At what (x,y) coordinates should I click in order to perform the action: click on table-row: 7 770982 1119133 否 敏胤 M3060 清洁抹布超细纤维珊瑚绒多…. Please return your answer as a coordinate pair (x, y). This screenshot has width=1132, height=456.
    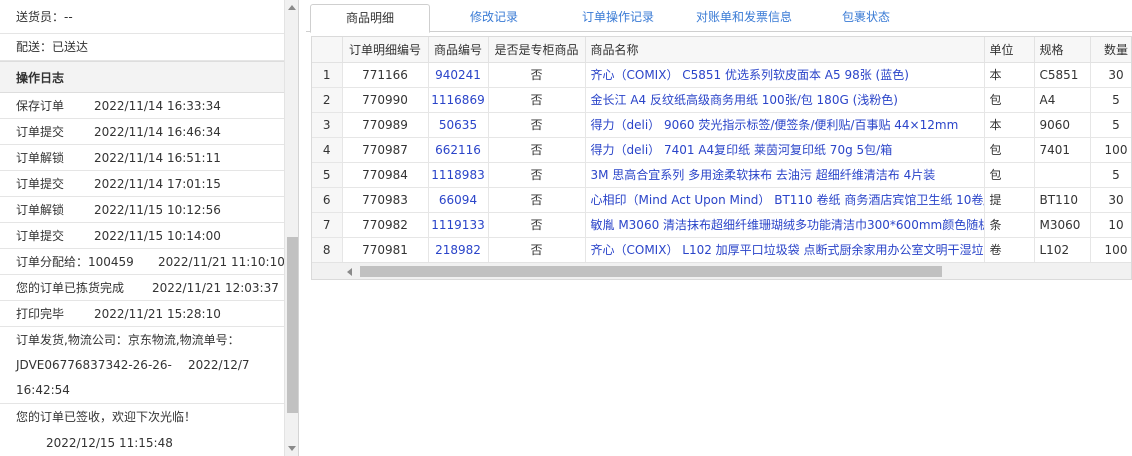
    Looking at the image, I should click on (721, 225).